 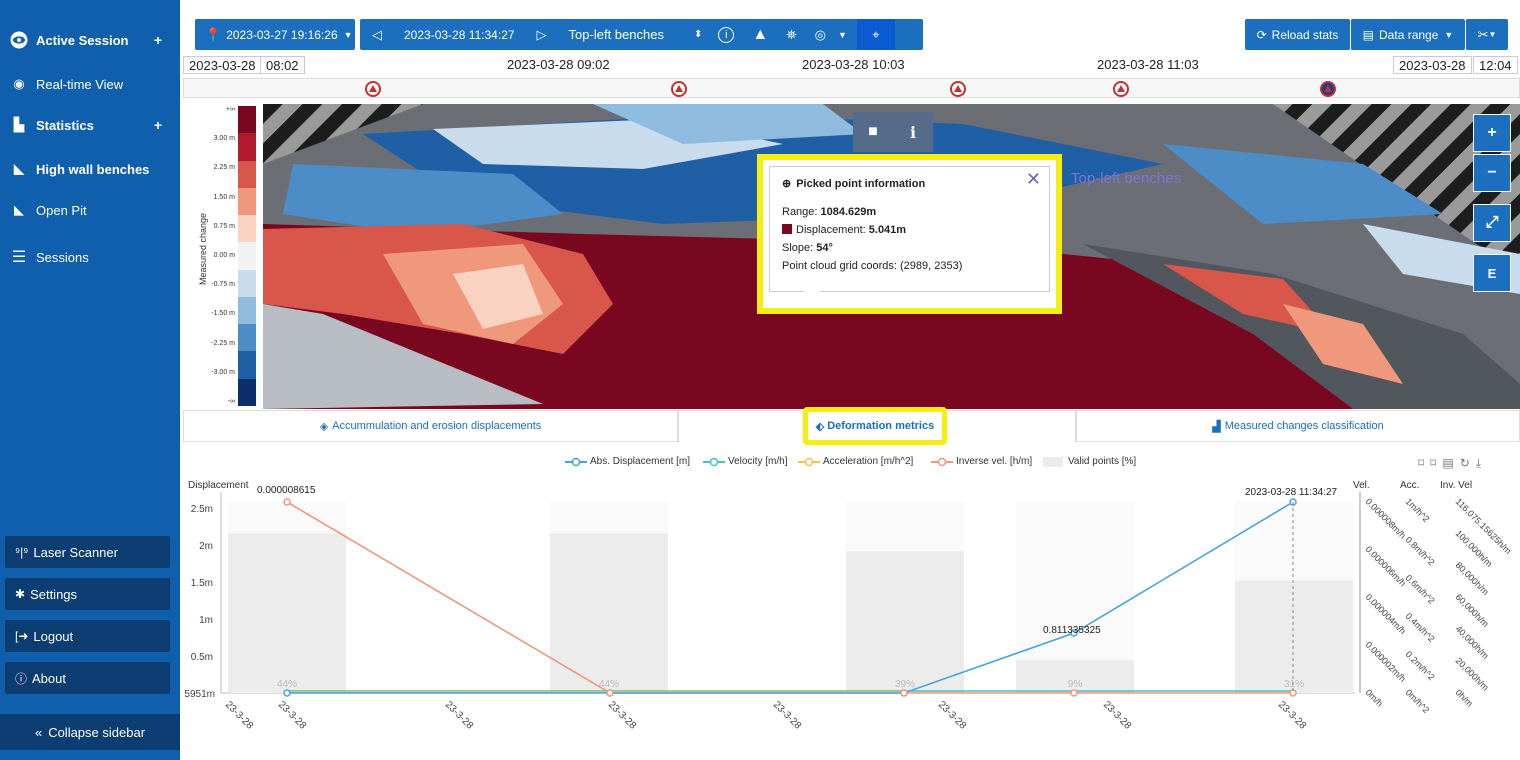 I want to click on data-range-dropdown: ▤ Data range ▼, so click(x=1407, y=34).